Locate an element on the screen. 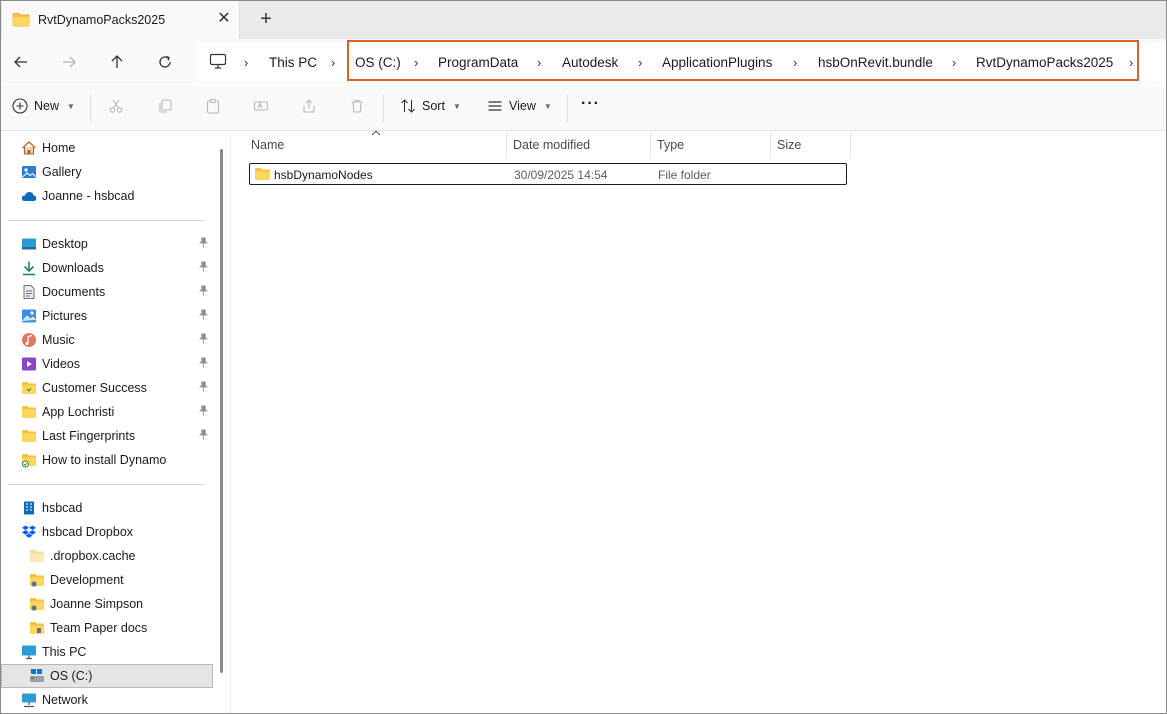 This screenshot has height=714, width=1167. breadcrumb-this-pc: This PC is located at coordinates (293, 62).